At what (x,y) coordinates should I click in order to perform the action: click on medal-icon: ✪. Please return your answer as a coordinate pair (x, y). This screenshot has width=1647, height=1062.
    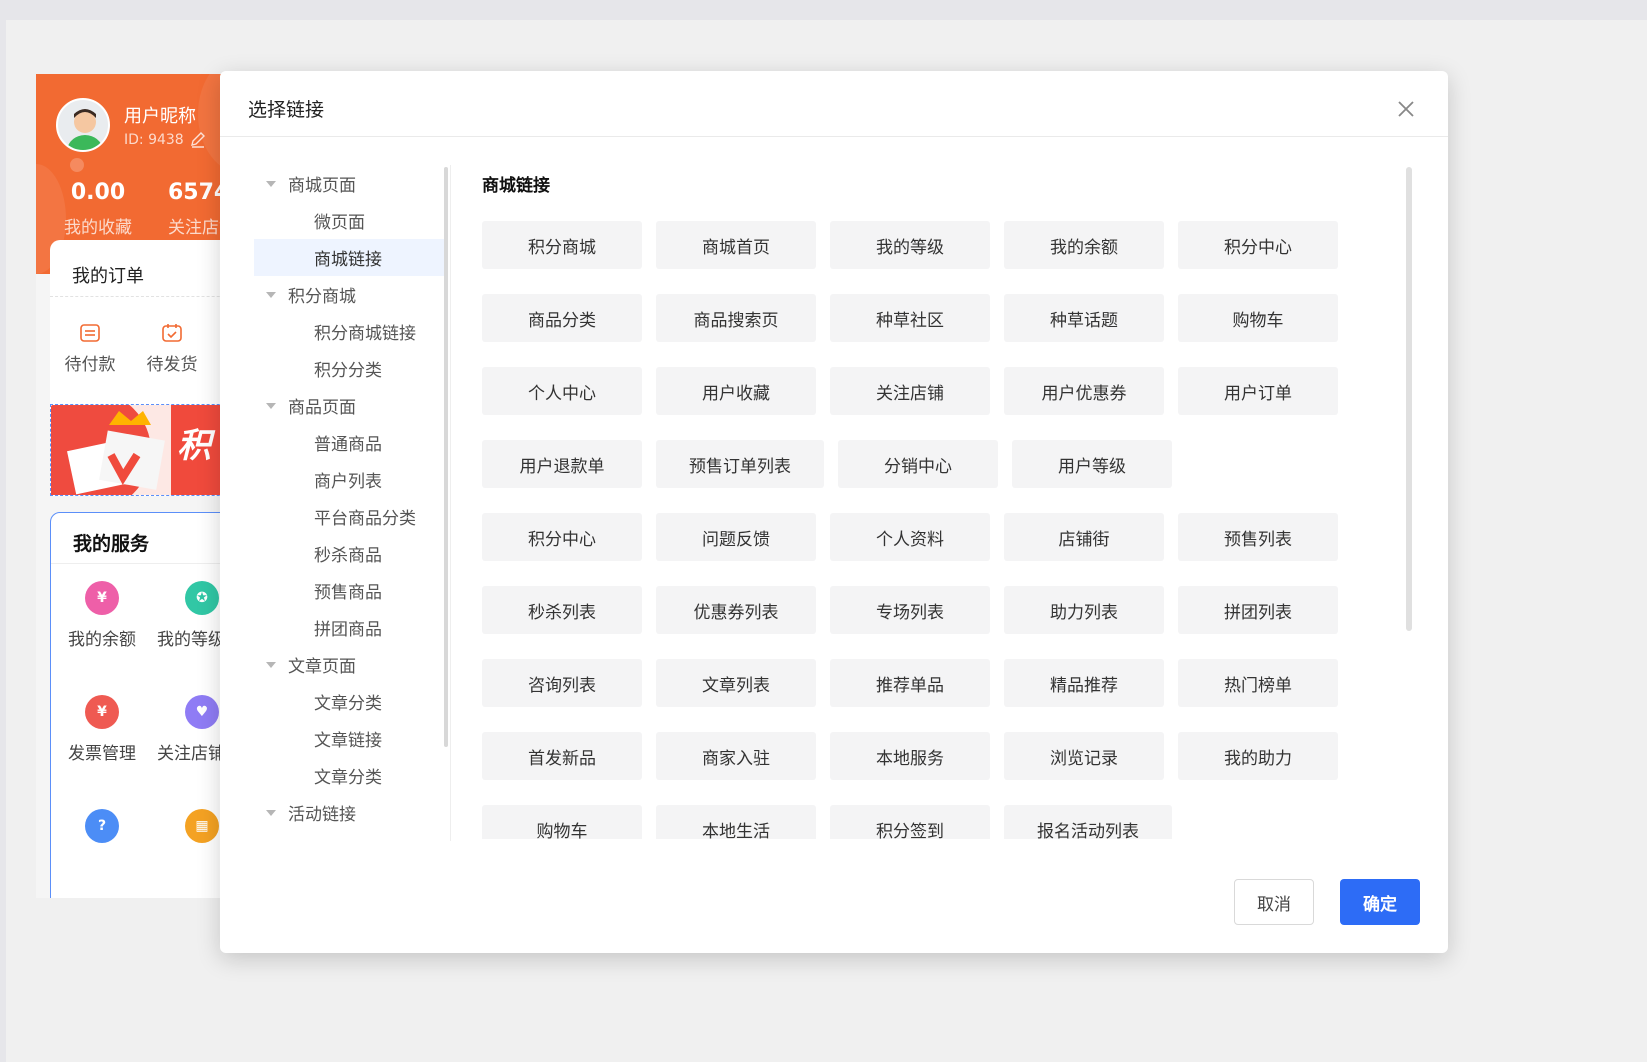
    Looking at the image, I should click on (202, 598).